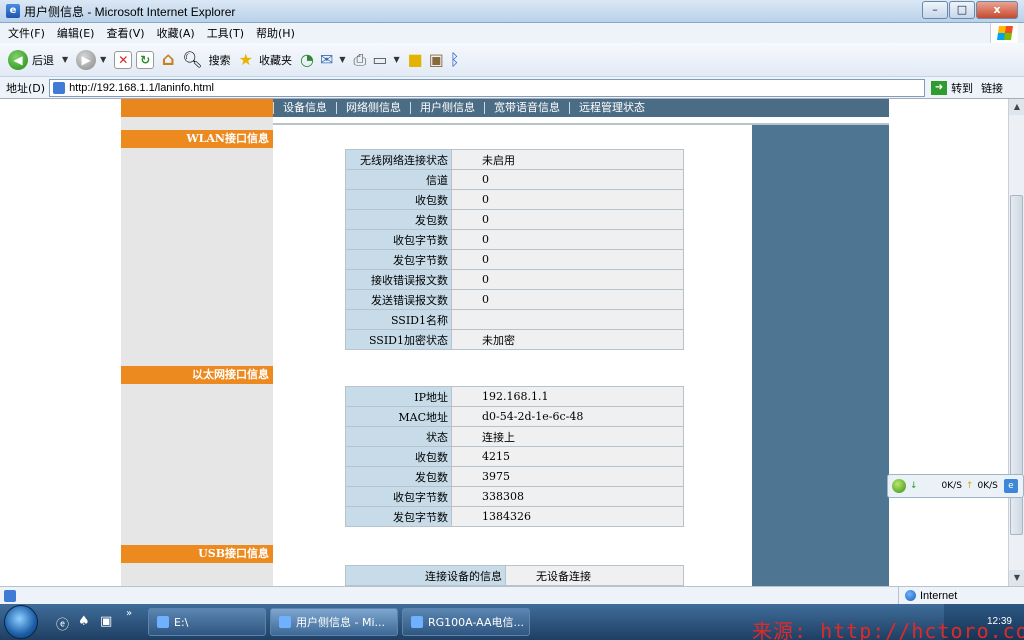 The height and width of the screenshot is (640, 1024). Describe the element at coordinates (514, 436) in the screenshot. I see `table-row: 状态 连接上` at that location.